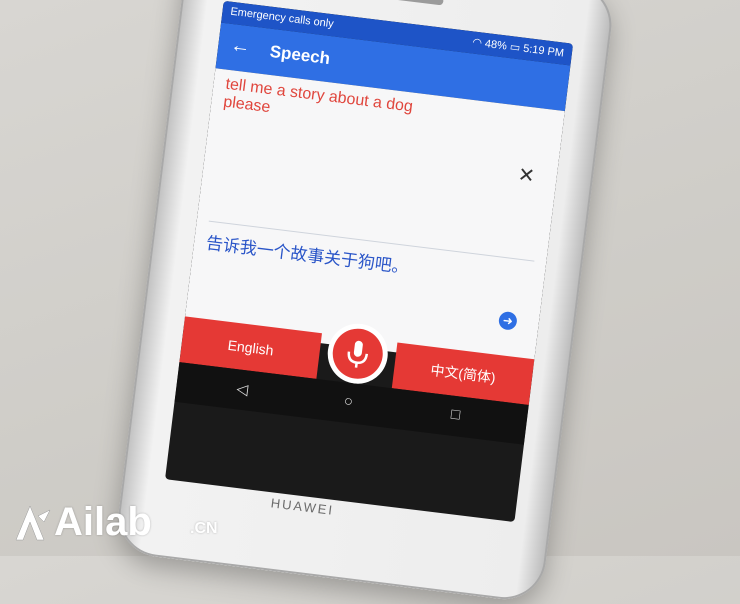  Describe the element at coordinates (33, 523) in the screenshot. I see `watermark-logo-icon` at that location.